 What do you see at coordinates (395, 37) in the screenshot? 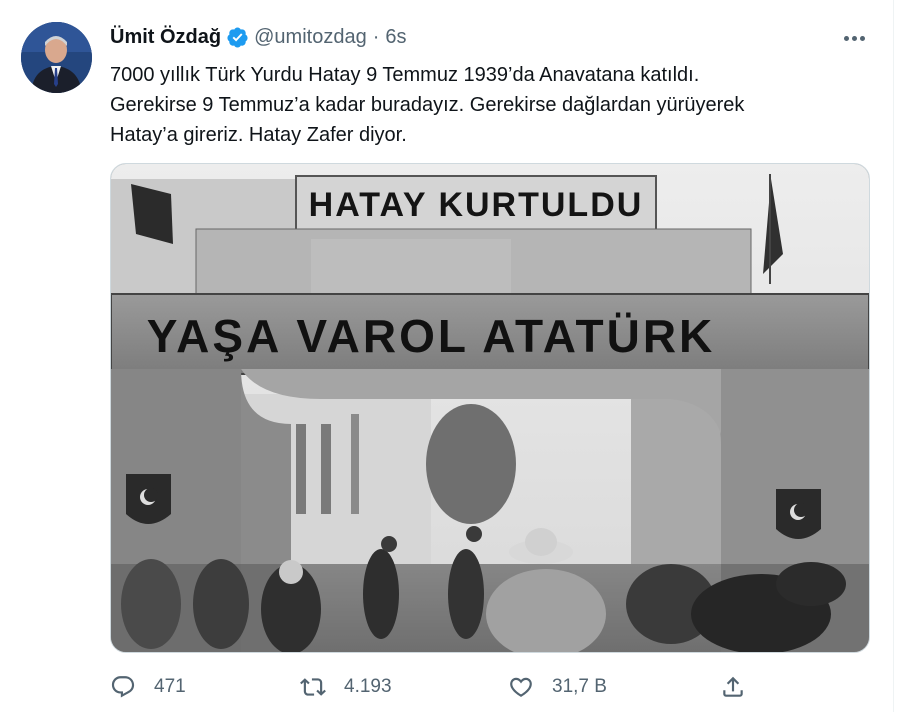
I see `tweet-timestamp: 6s` at bounding box center [395, 37].